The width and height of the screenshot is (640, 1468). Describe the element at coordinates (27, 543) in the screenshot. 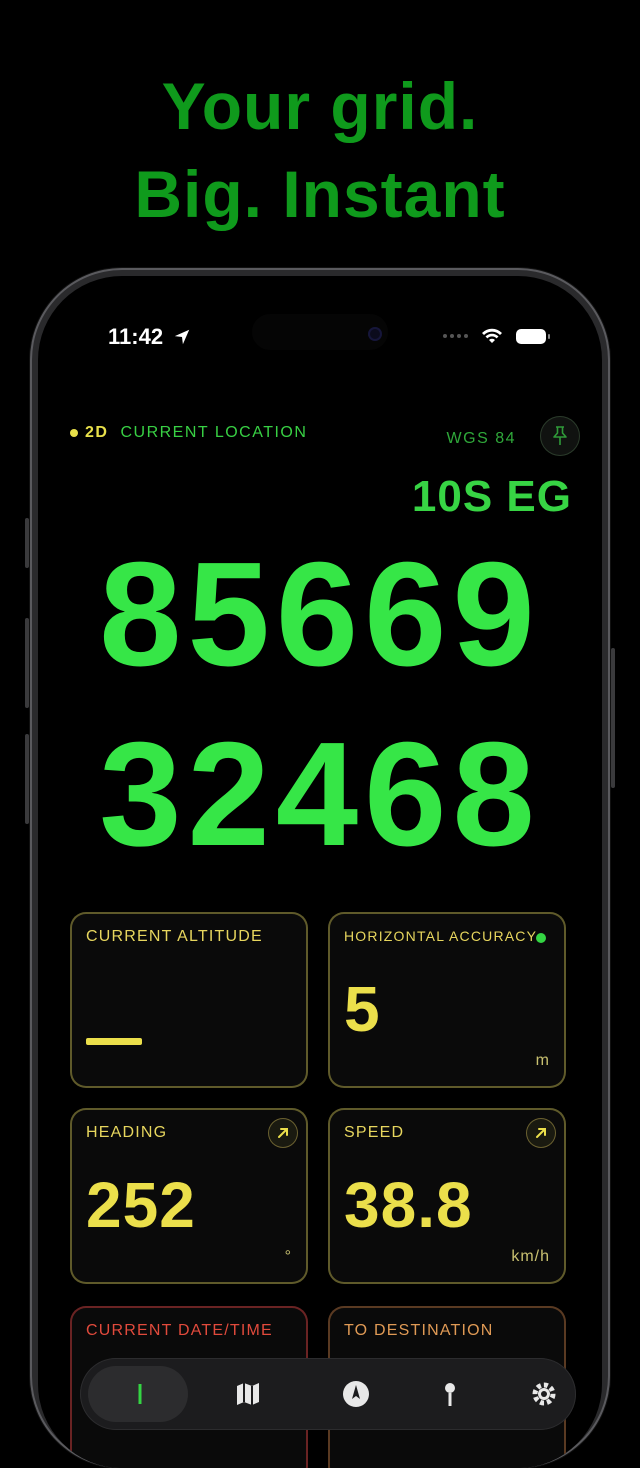

I see `action-button` at that location.